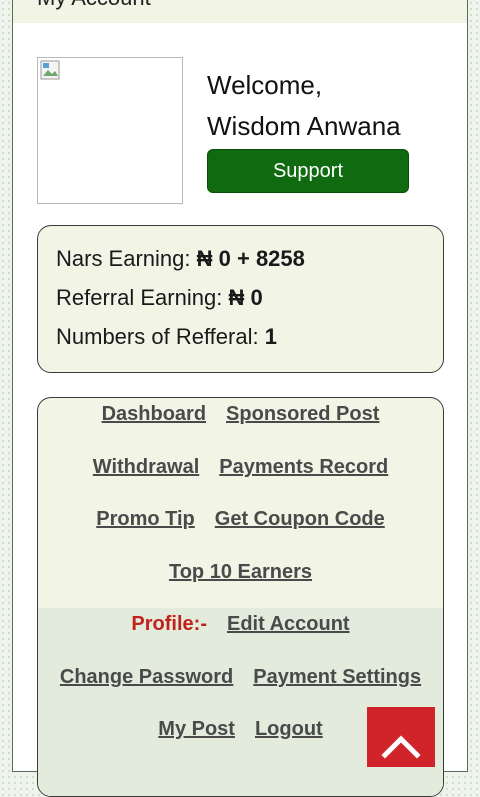 The height and width of the screenshot is (797, 480). What do you see at coordinates (123, 258) in the screenshot?
I see `nars-earning-label: Nars Earning:` at bounding box center [123, 258].